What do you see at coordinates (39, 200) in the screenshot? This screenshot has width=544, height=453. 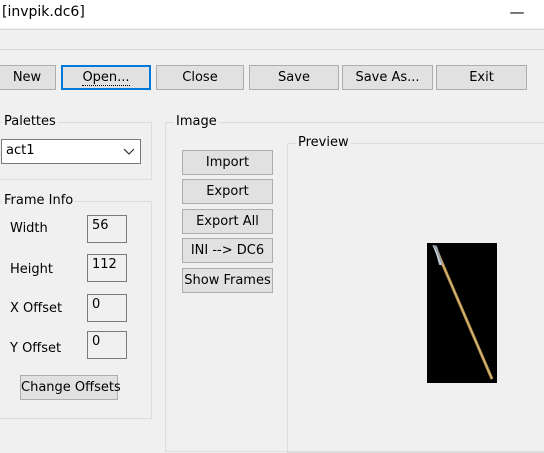 I see `frame-info-legend: Frame Info` at bounding box center [39, 200].